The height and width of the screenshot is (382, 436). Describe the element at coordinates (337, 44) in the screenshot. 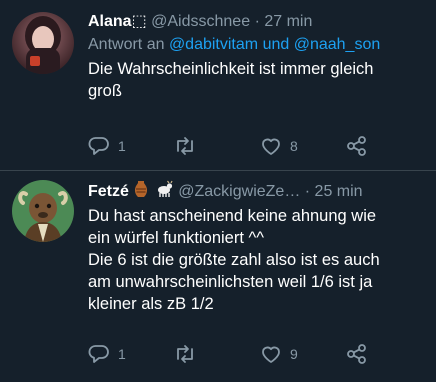

I see `mention-link: @naah_son` at that location.